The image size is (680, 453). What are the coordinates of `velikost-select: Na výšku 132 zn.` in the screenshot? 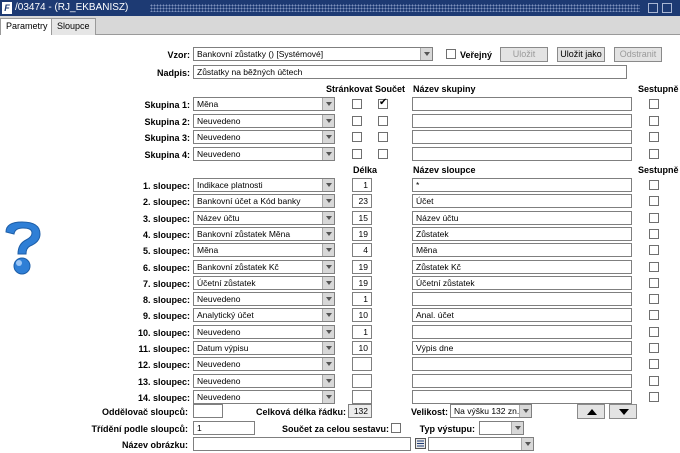 It's located at (491, 411).